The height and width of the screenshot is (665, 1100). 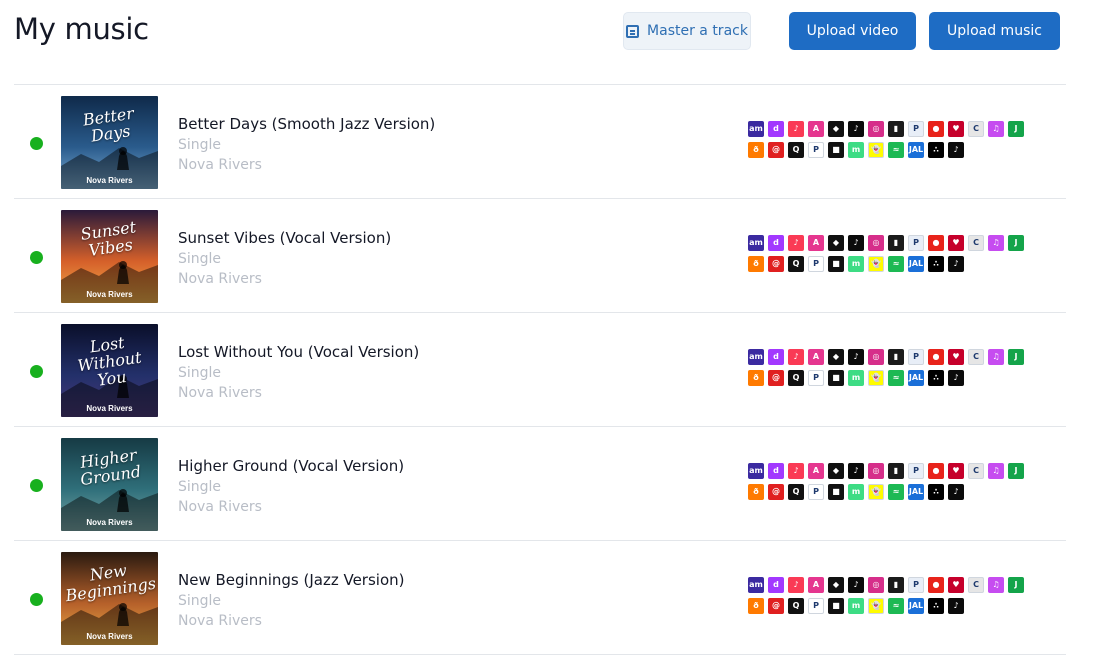 What do you see at coordinates (956, 264) in the screenshot?
I see `tiktok-music-icon: ♪` at bounding box center [956, 264].